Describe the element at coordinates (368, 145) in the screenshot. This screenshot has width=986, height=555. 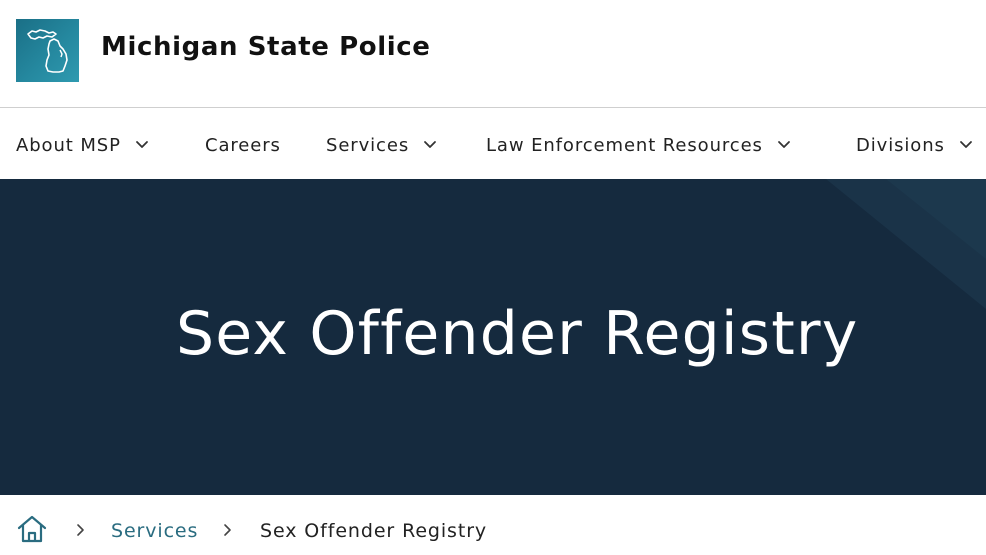
I see `nav-item-label: Services` at that location.